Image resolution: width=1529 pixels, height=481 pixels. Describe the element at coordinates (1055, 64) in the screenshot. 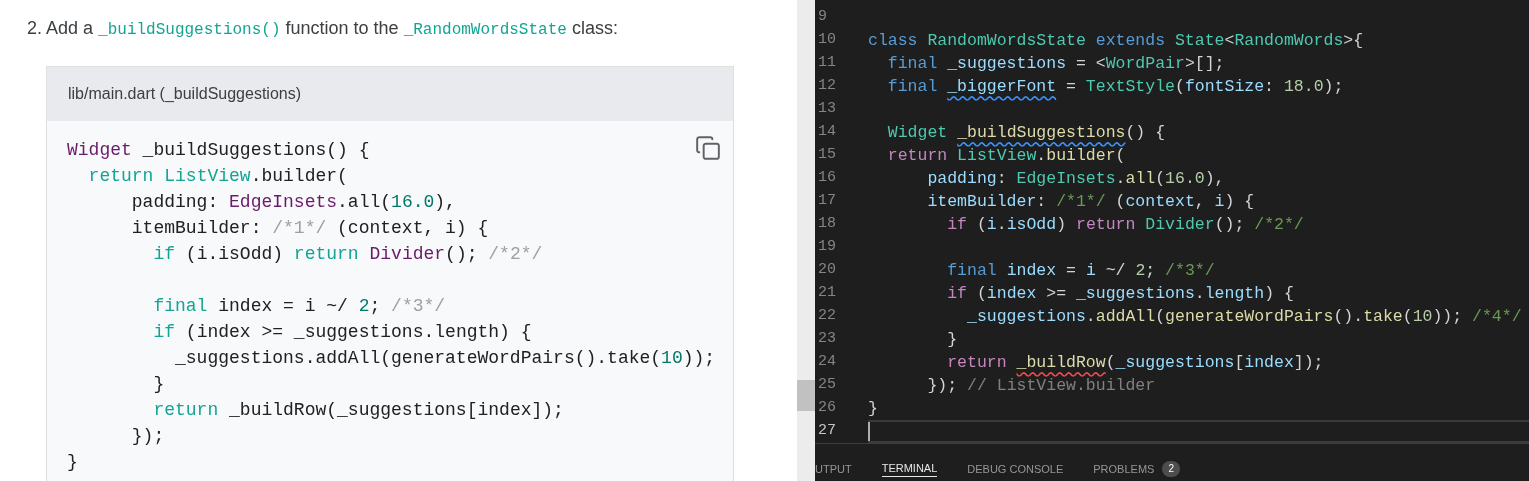

I see `code-line: final _suggestions = <WordPair>[];` at that location.